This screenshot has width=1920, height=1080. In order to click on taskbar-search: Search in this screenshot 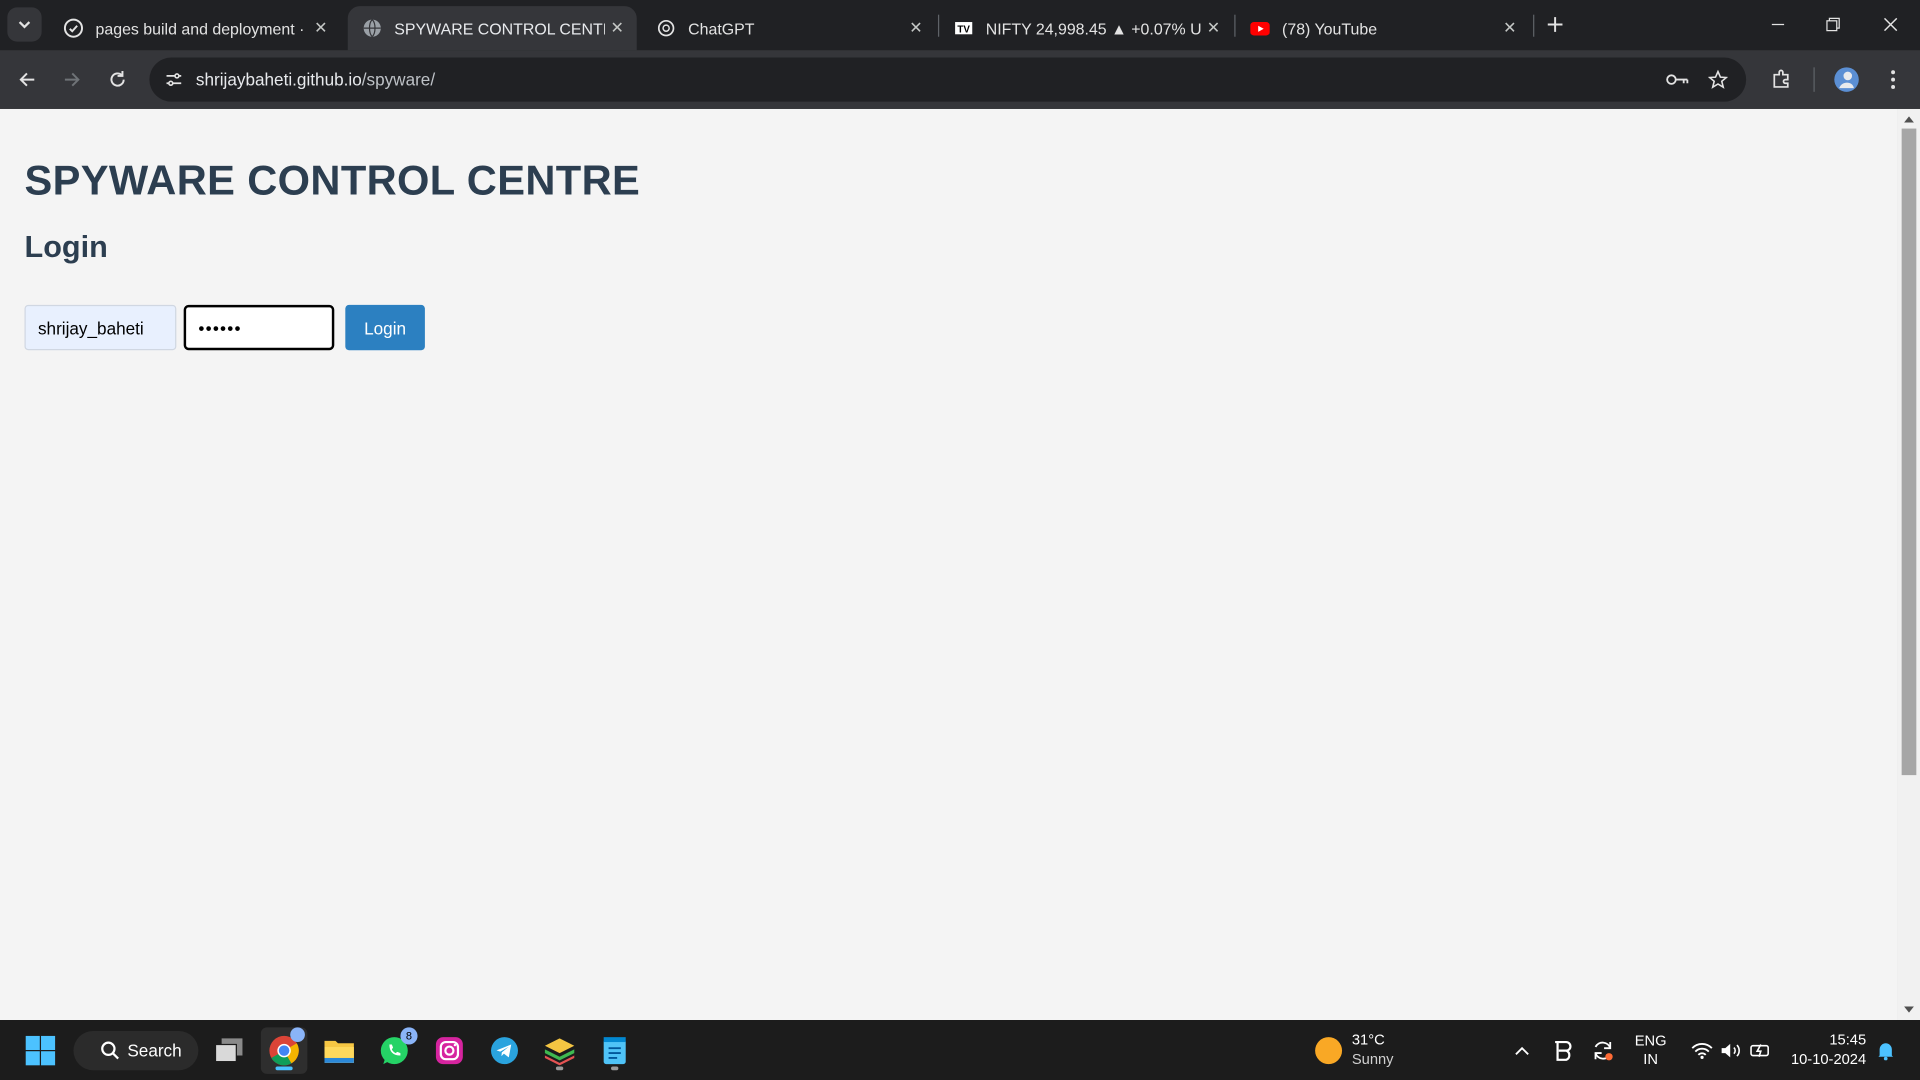, I will do `click(136, 1051)`.